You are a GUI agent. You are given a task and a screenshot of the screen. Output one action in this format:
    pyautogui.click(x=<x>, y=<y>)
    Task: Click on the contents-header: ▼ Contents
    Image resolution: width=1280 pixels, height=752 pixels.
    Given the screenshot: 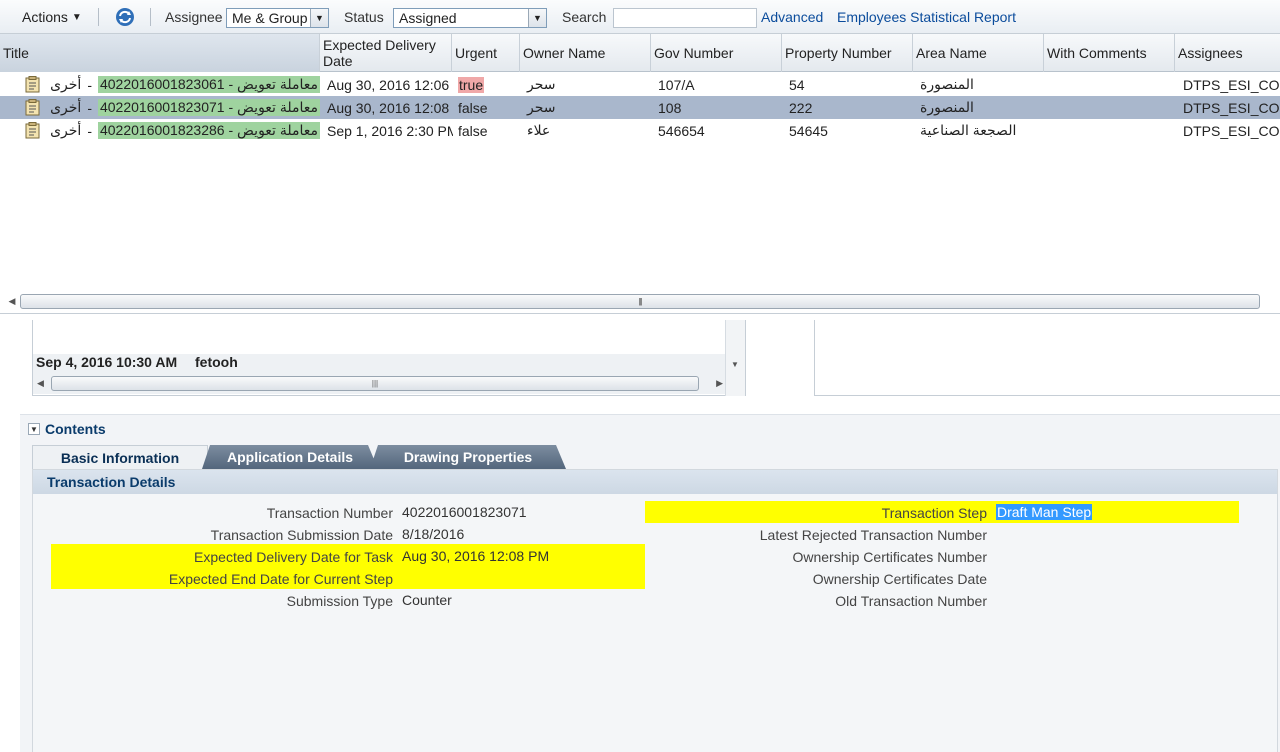 What is the action you would take?
    pyautogui.click(x=67, y=429)
    